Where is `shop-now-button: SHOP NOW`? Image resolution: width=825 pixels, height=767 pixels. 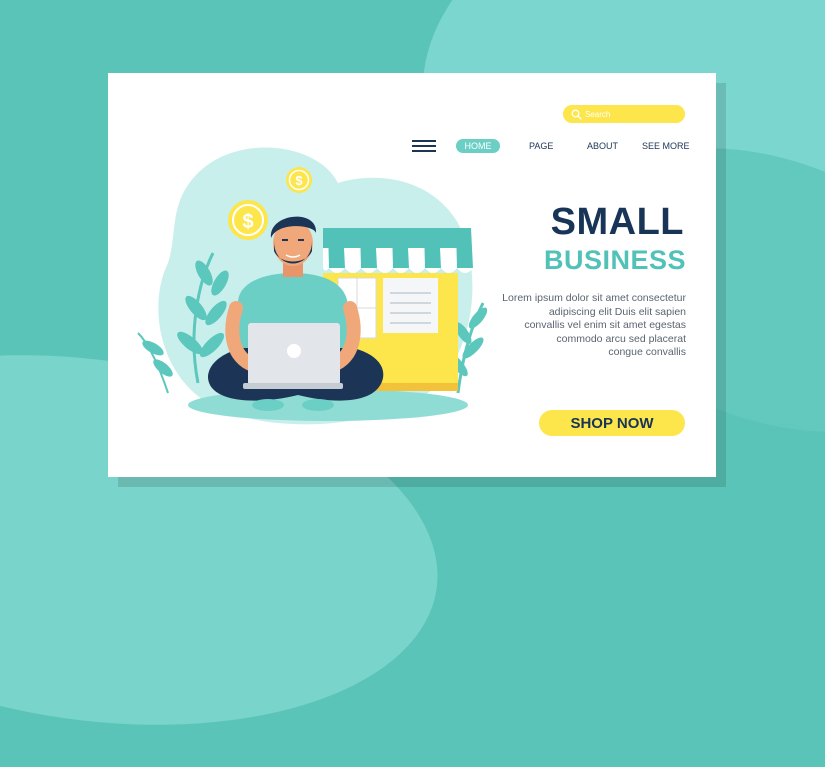
shop-now-button: SHOP NOW is located at coordinates (612, 423).